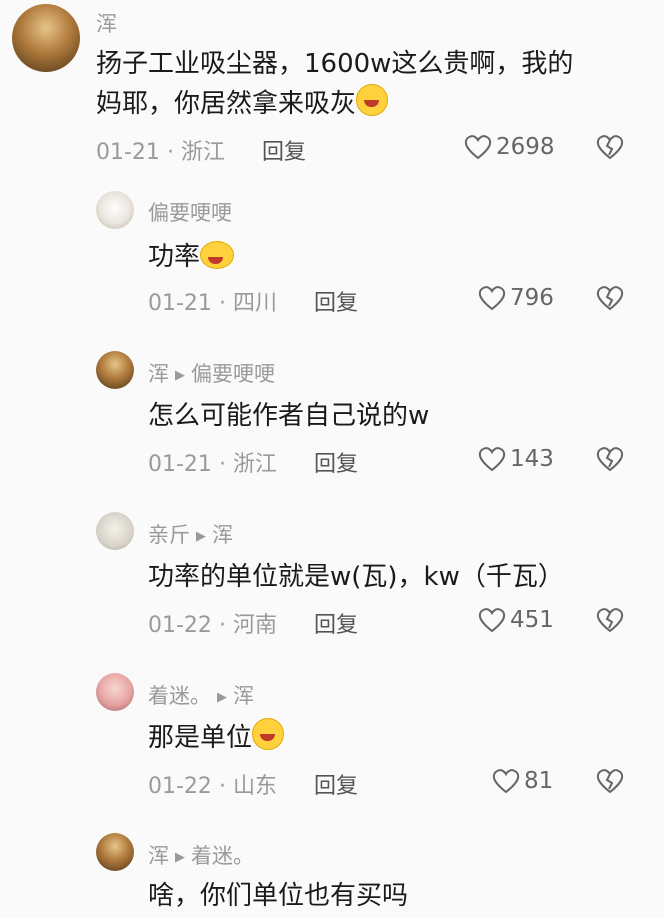 This screenshot has height=918, width=664. What do you see at coordinates (233, 374) in the screenshot?
I see `reply-to-author: 偏要哽哽` at bounding box center [233, 374].